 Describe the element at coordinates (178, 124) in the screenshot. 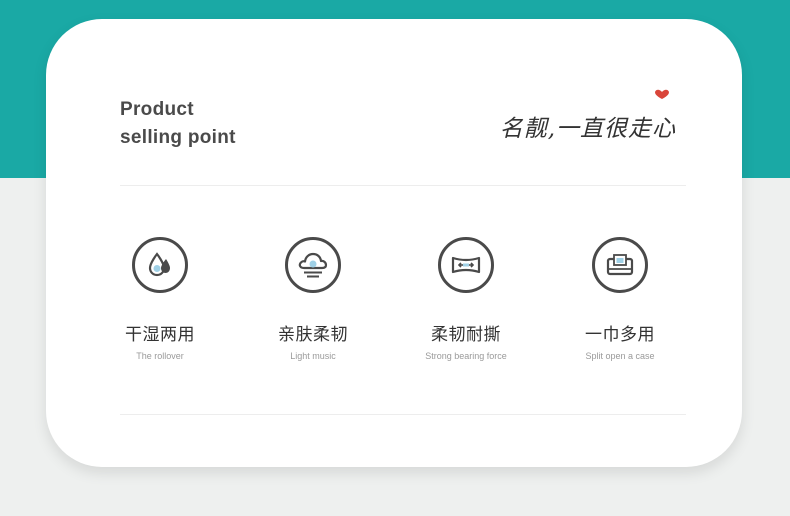

I see `product-selling-point-heading: Product selling point` at that location.